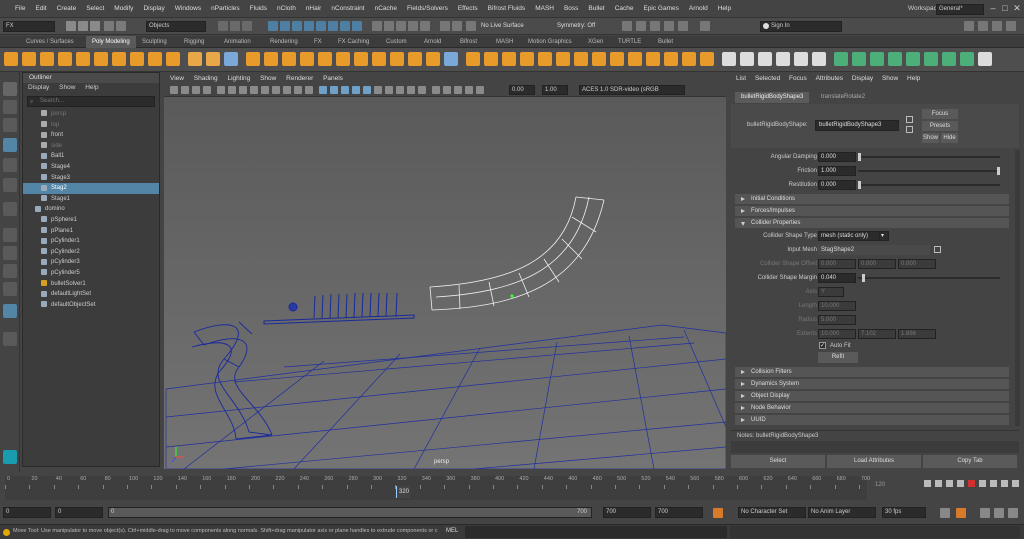  Describe the element at coordinates (47, 59) in the screenshot. I see `poly-cylinder-icon` at that location.